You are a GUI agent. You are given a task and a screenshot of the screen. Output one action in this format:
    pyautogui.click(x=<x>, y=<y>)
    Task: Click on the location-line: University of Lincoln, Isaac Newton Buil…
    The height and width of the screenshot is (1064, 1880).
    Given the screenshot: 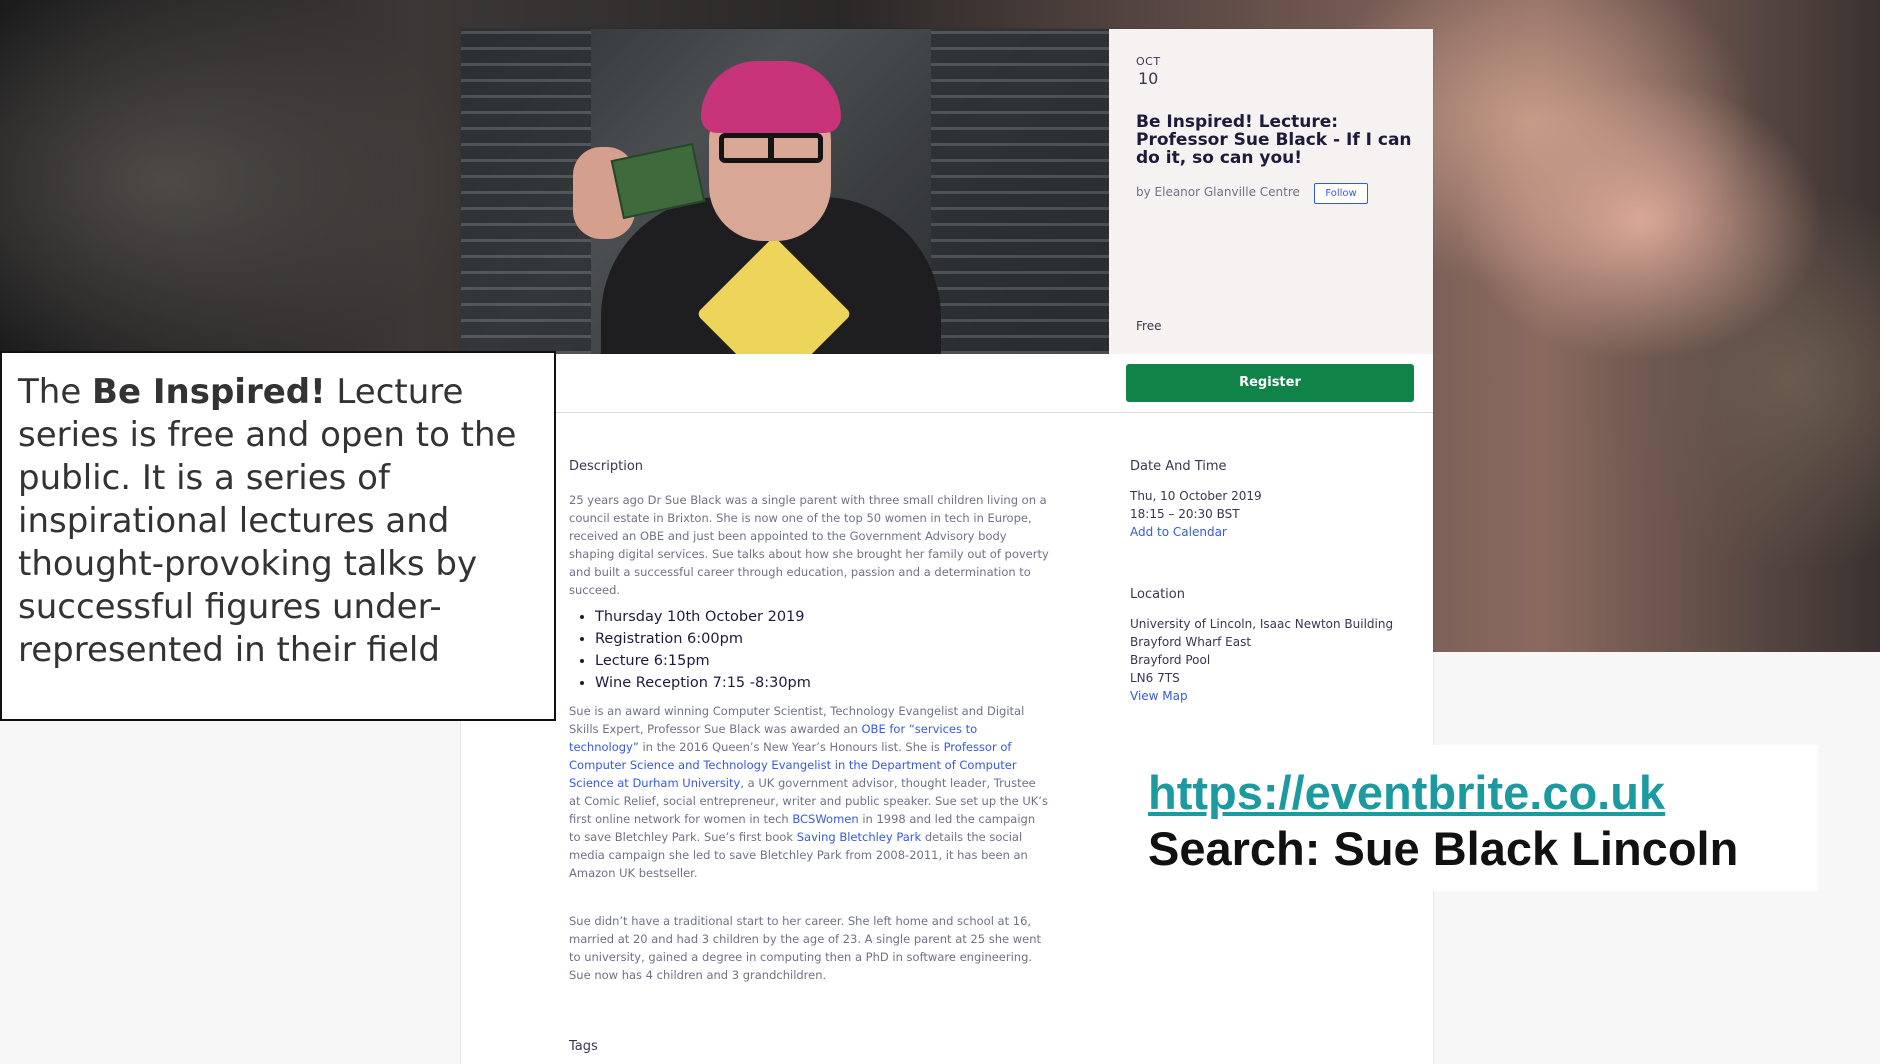 What is the action you would take?
    pyautogui.click(x=1262, y=624)
    